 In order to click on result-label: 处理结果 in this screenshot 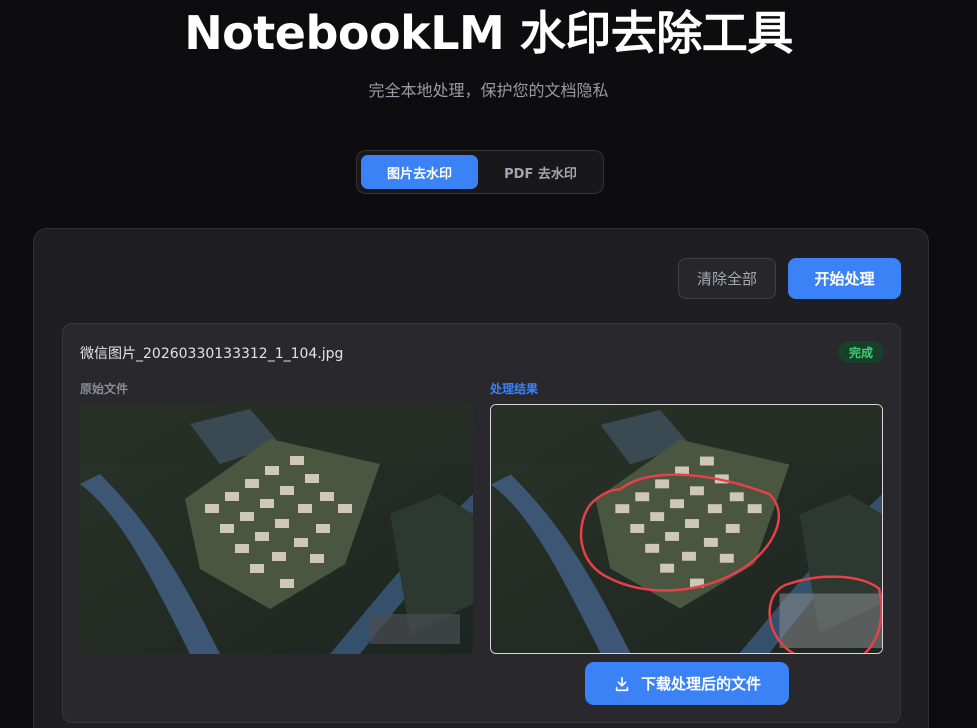, I will do `click(514, 389)`.